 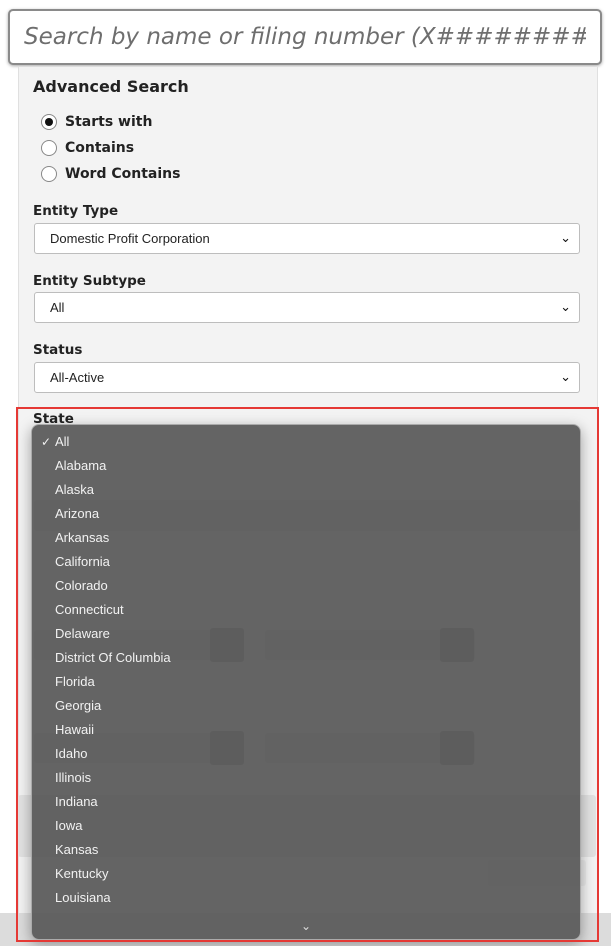 What do you see at coordinates (306, 802) in the screenshot?
I see `state-option: Indiana` at bounding box center [306, 802].